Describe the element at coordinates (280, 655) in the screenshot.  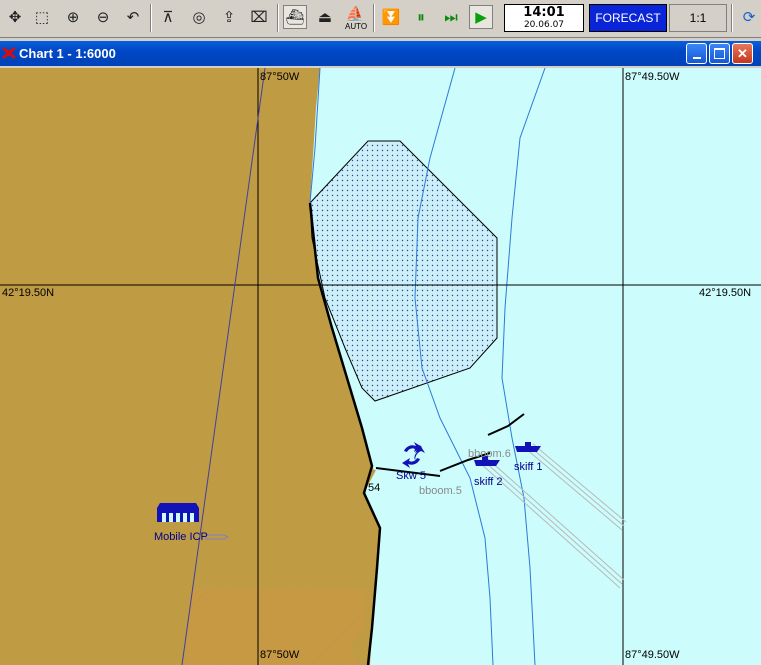
I see `coord-bottom-left-lon: 87°50W` at that location.